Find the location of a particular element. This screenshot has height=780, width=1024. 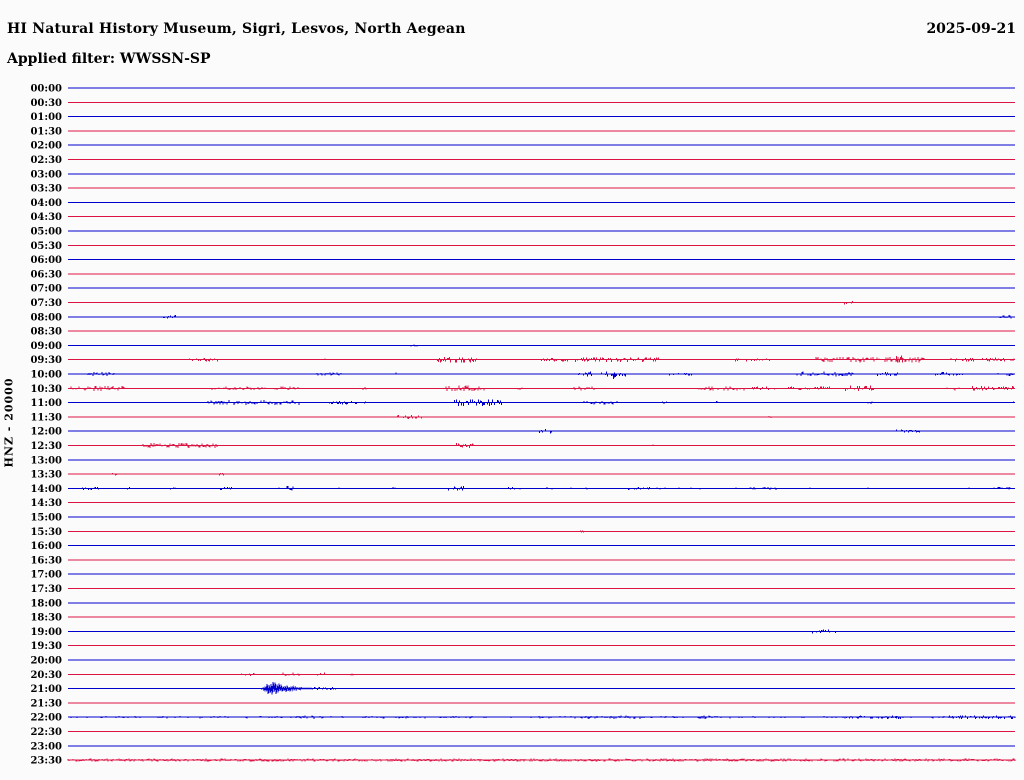

row-time-label: 12:00 is located at coordinates (46, 432).